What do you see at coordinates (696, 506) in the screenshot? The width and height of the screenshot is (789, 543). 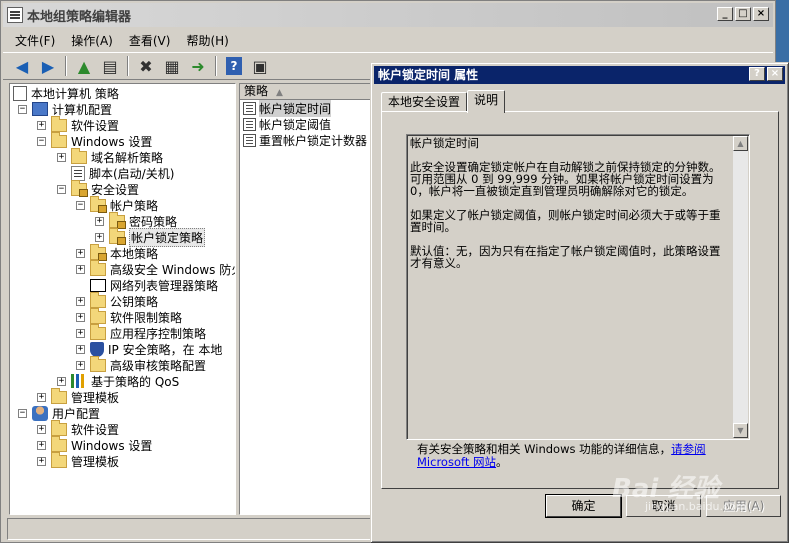 I see `watermark-url: jingyan.baidu.com` at bounding box center [696, 506].